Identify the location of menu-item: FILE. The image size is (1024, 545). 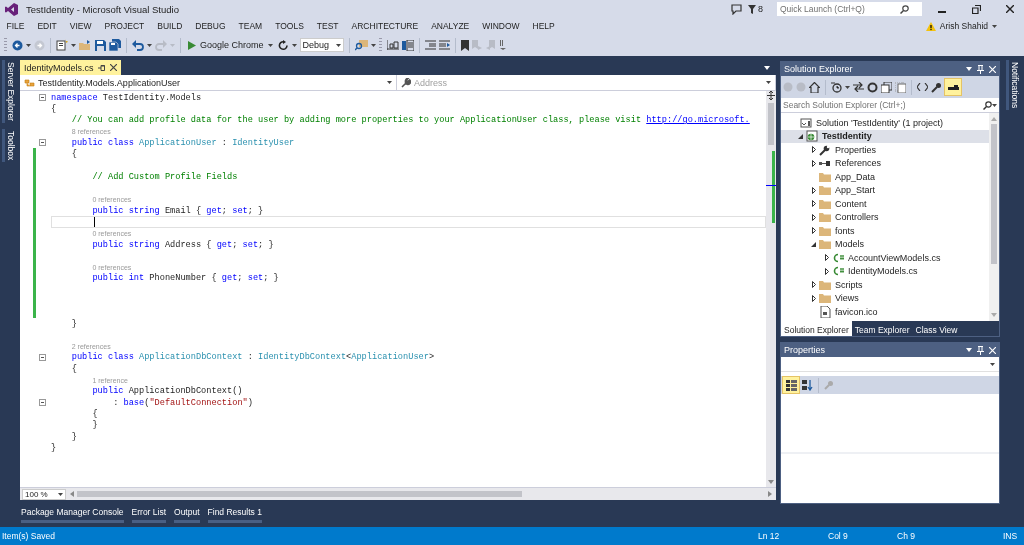
(15, 26).